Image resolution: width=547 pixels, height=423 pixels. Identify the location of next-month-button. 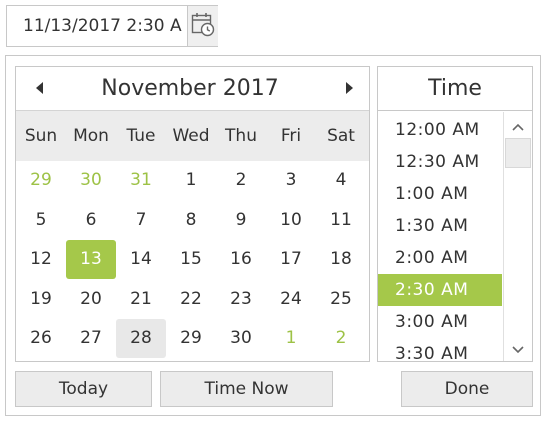
(349, 89).